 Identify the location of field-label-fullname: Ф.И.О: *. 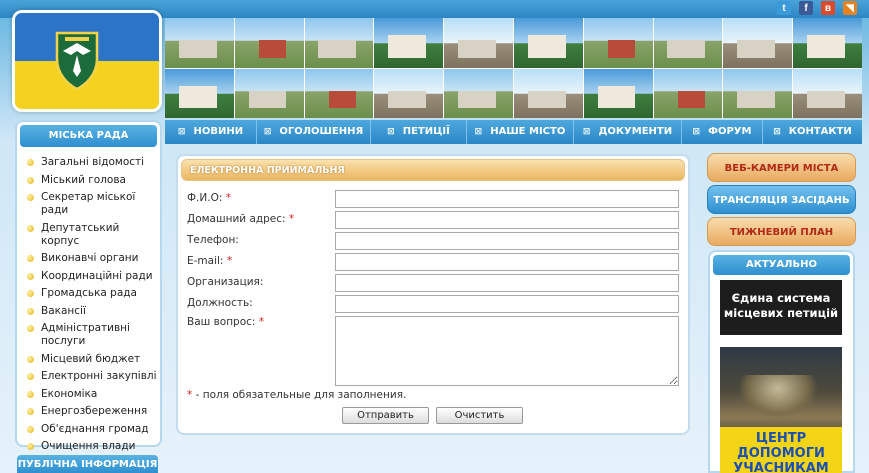
(209, 198).